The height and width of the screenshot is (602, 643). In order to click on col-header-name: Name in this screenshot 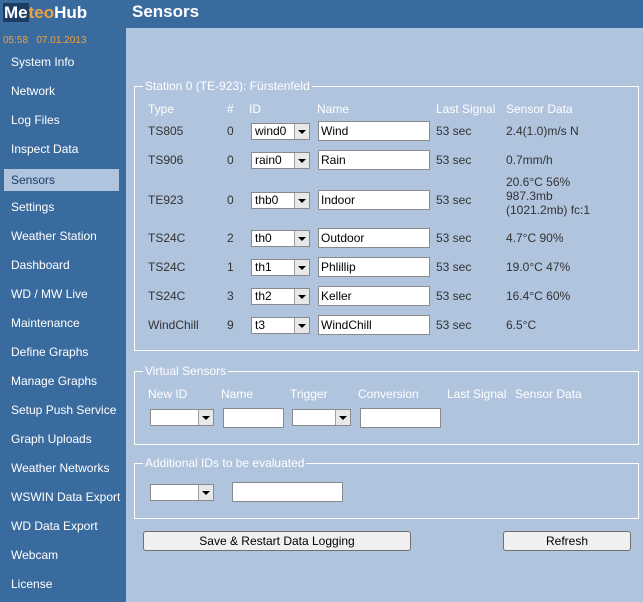, I will do `click(333, 109)`.